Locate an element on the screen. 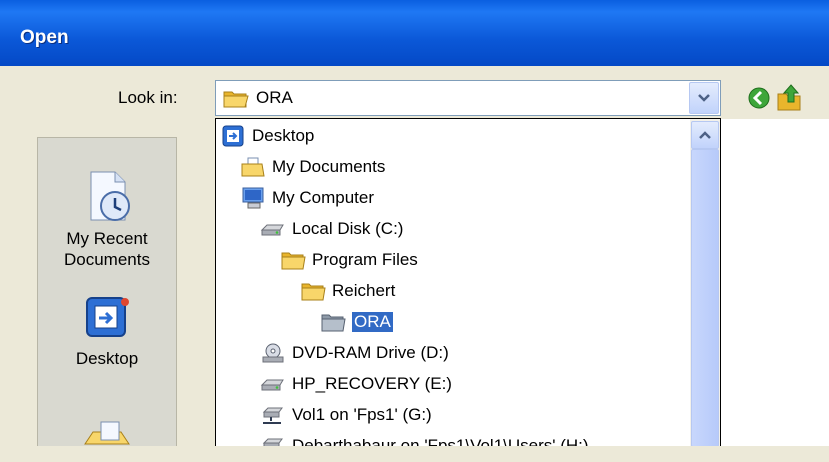  dropdown-scrollbar is located at coordinates (705, 282).